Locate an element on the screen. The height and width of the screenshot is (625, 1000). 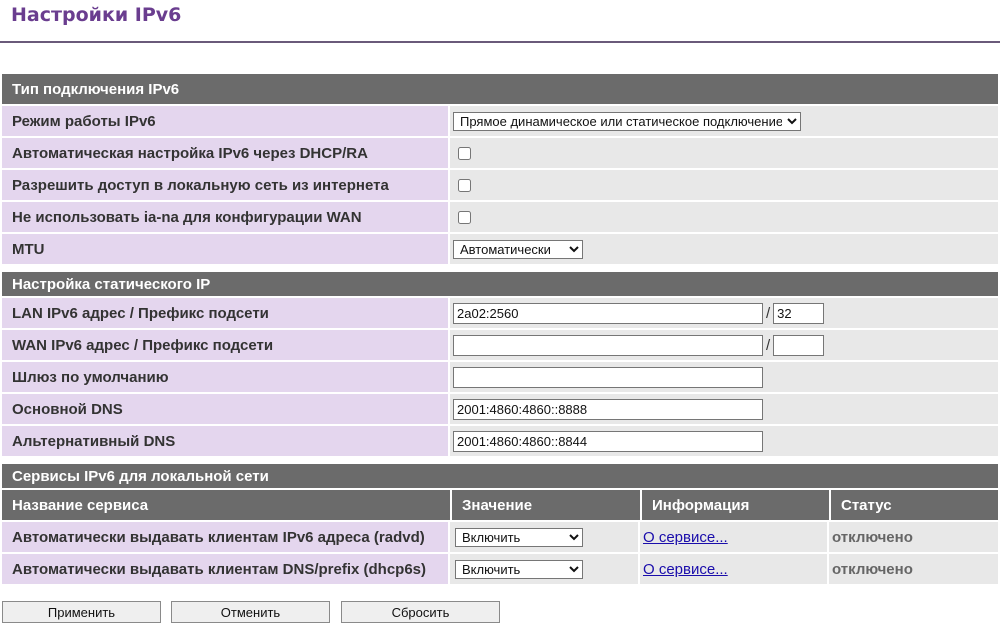
auto-dhcp-checkbox is located at coordinates (464, 154).